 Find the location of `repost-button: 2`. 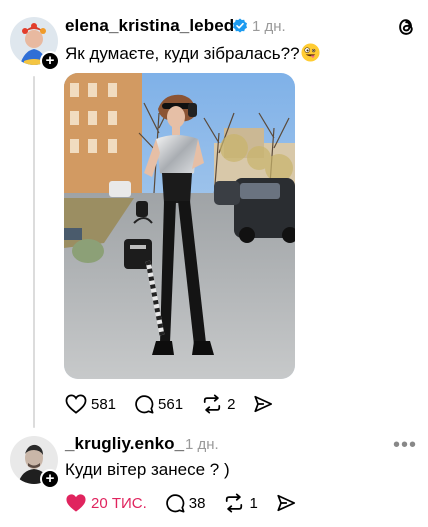

repost-button: 2 is located at coordinates (218, 404).